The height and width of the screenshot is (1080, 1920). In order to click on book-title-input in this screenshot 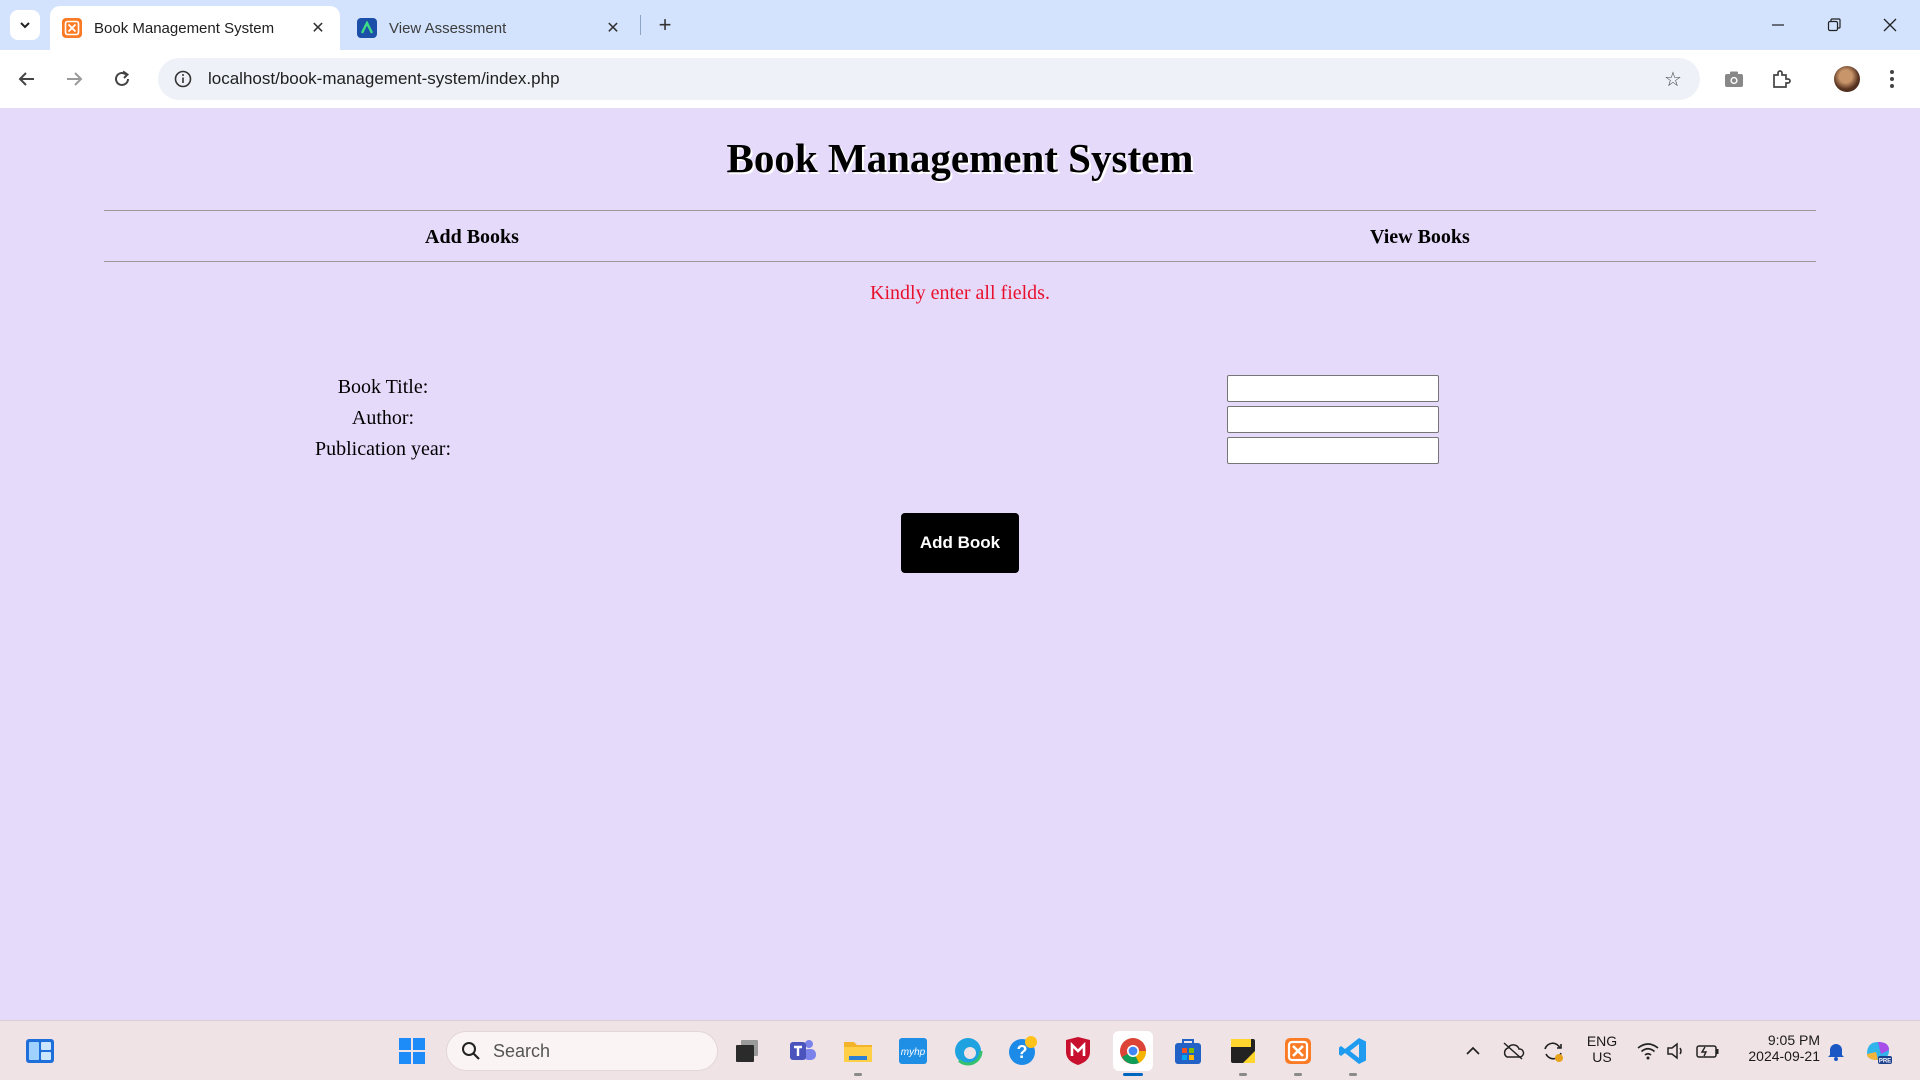, I will do `click(1333, 388)`.